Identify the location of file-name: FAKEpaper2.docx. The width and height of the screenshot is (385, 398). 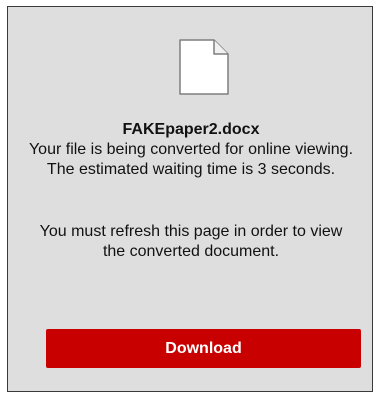
(191, 129).